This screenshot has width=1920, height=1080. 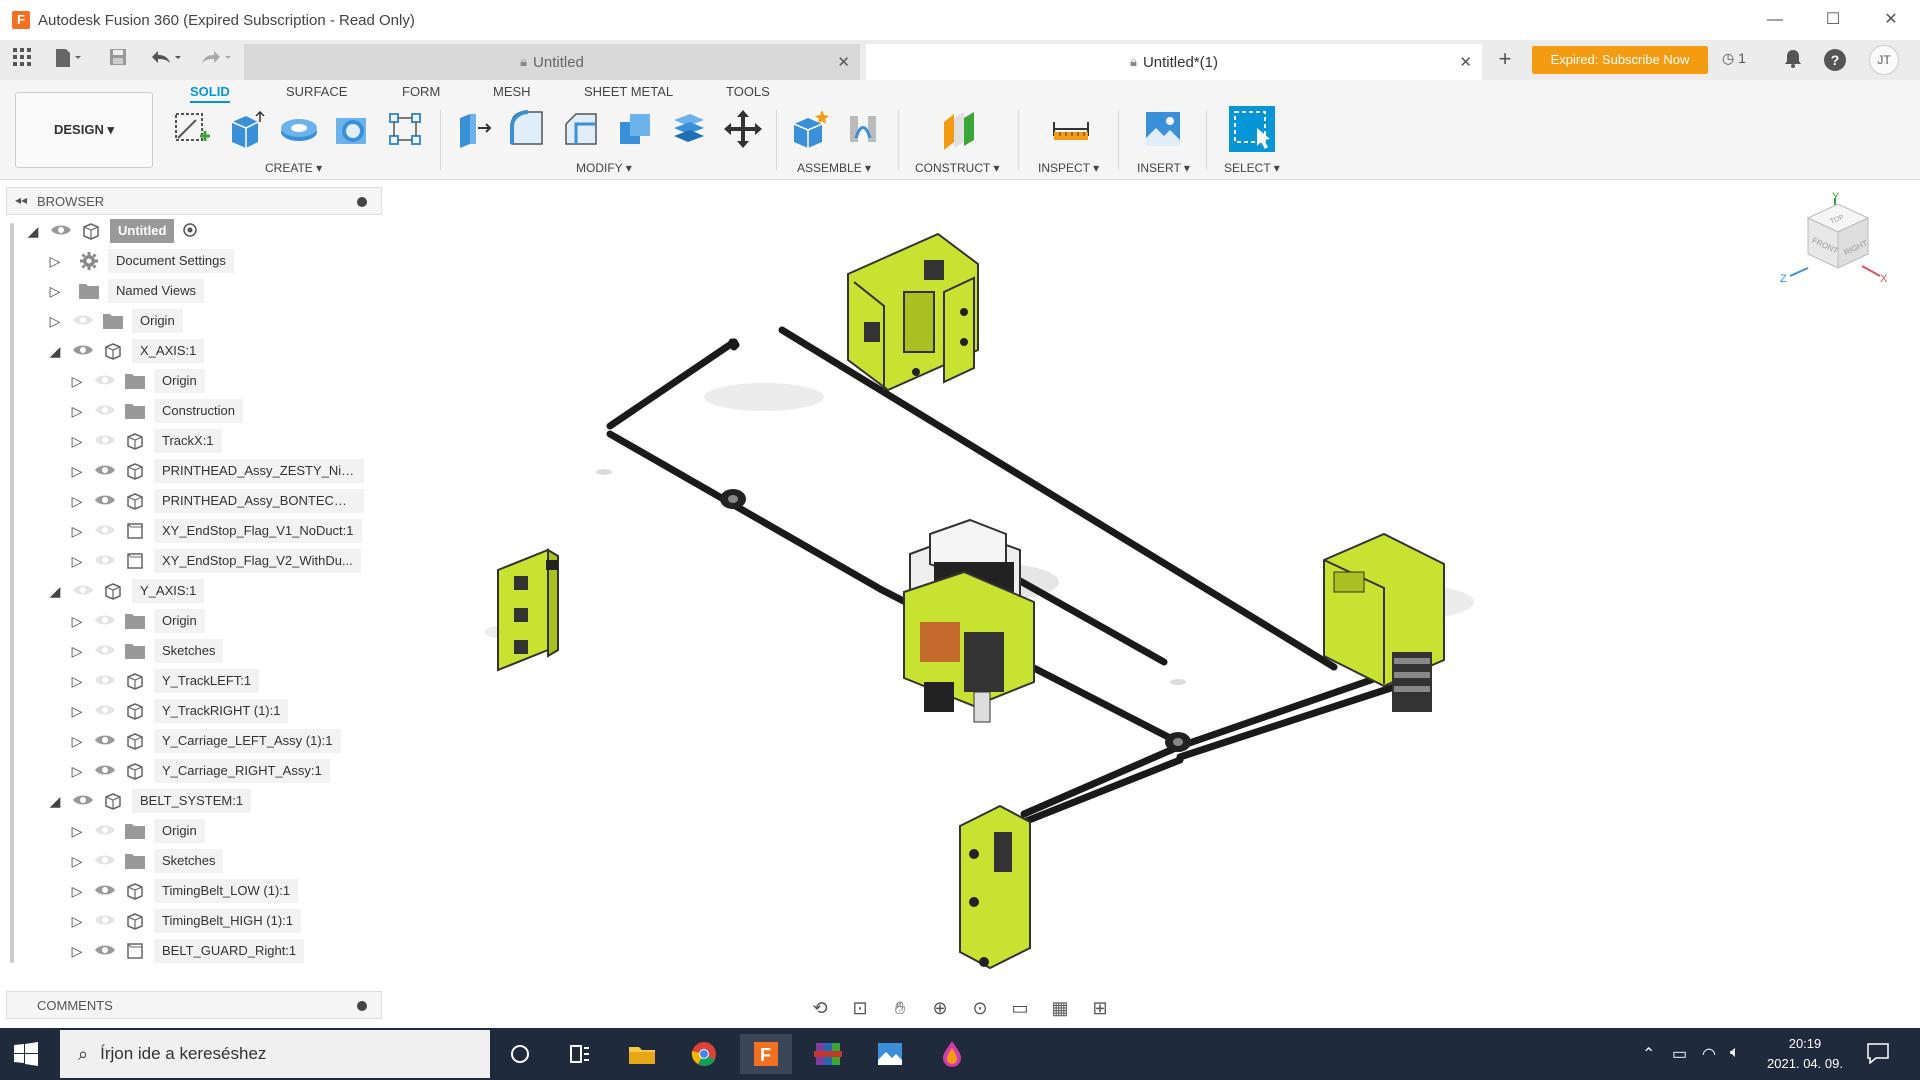 I want to click on browser-node: ▷ Y_Carriage_RIGHT_Assy:1, so click(x=199, y=771).